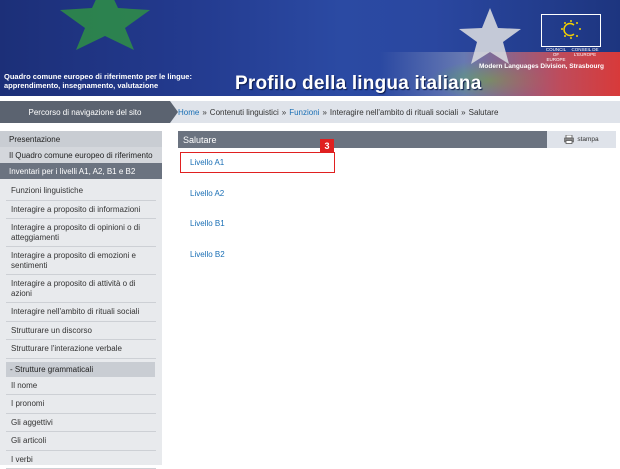 The image size is (620, 469). I want to click on sidebar-item-aggettivi: Gli aggettivi, so click(81, 423).